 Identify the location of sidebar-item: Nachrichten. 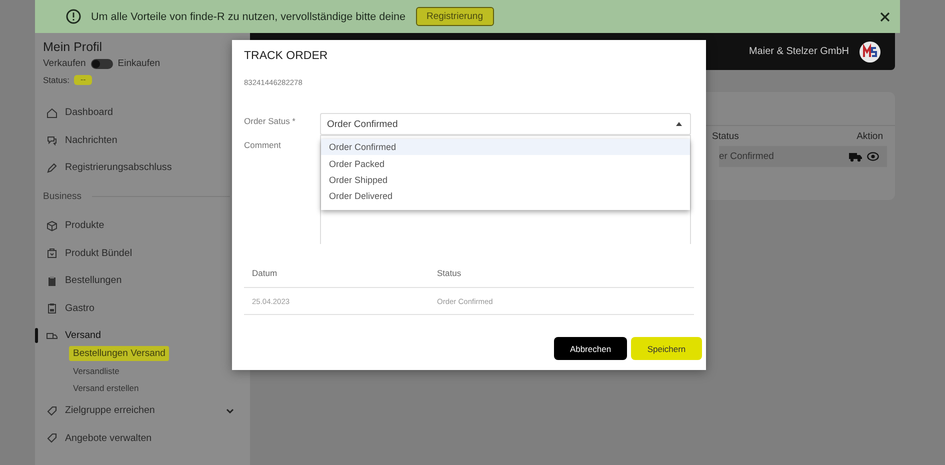
(79, 140).